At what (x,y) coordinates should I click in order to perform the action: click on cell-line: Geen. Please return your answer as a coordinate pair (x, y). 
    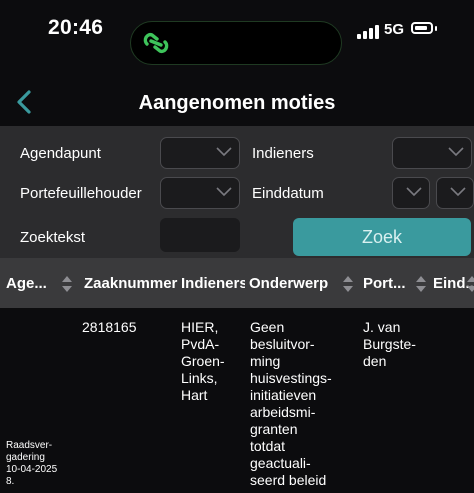
    Looking at the image, I should click on (267, 327).